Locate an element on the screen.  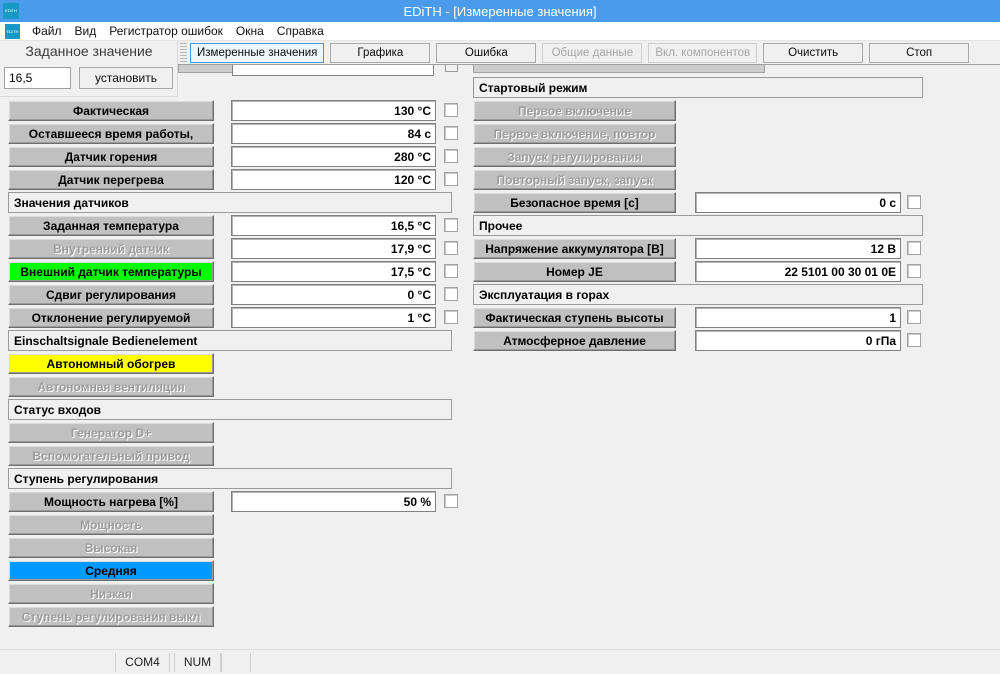
value-field-сдвиг-регулирования: 0 °C is located at coordinates (333, 294).